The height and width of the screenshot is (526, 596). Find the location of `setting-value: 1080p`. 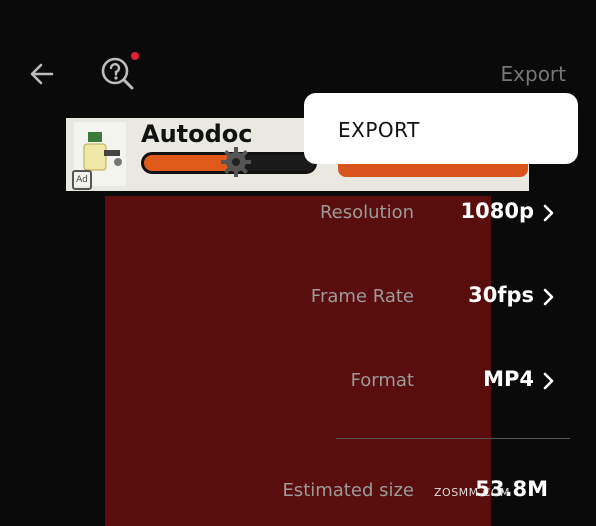

setting-value: 1080p is located at coordinates (497, 211).